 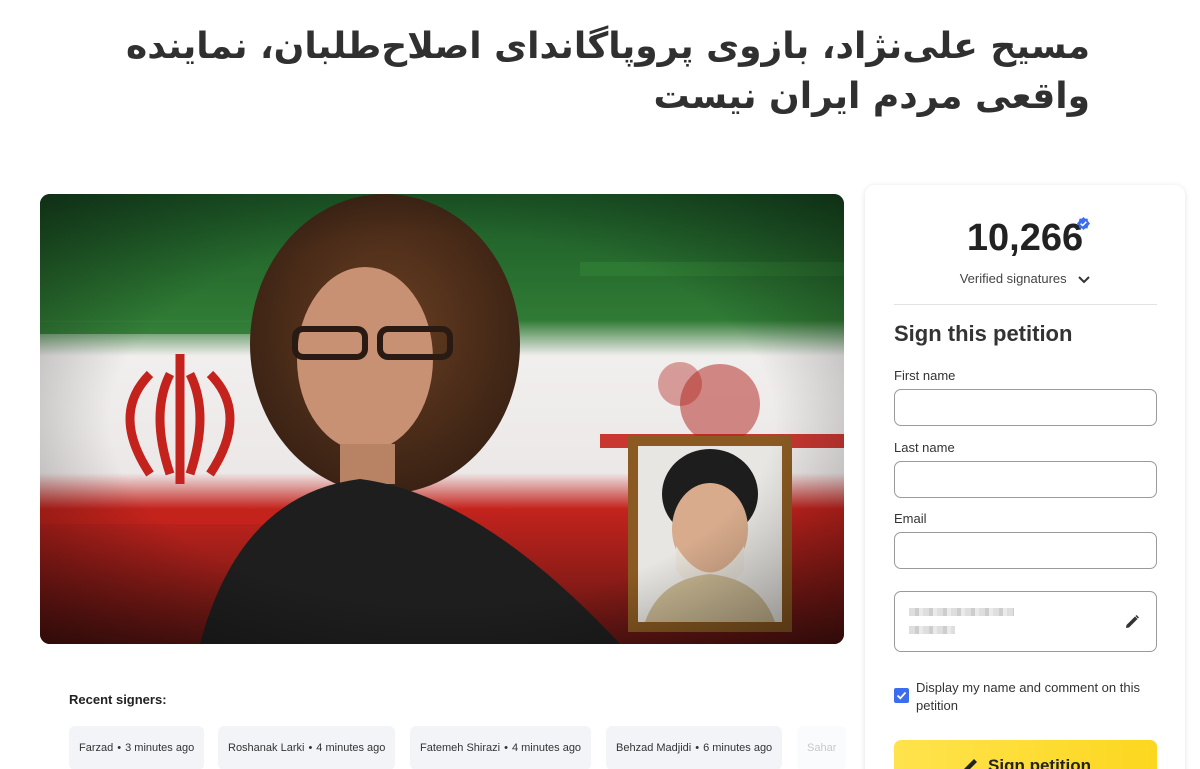 I want to click on checkmark-icon, so click(x=901, y=695).